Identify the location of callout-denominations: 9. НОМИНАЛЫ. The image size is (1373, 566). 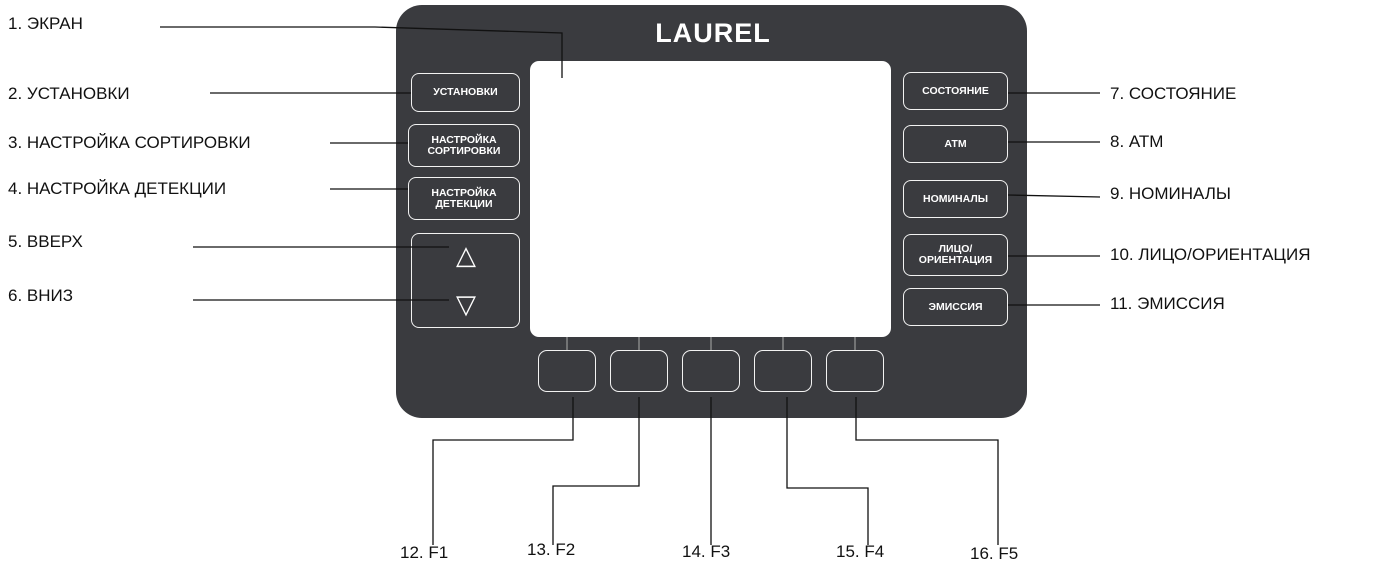
(1170, 193).